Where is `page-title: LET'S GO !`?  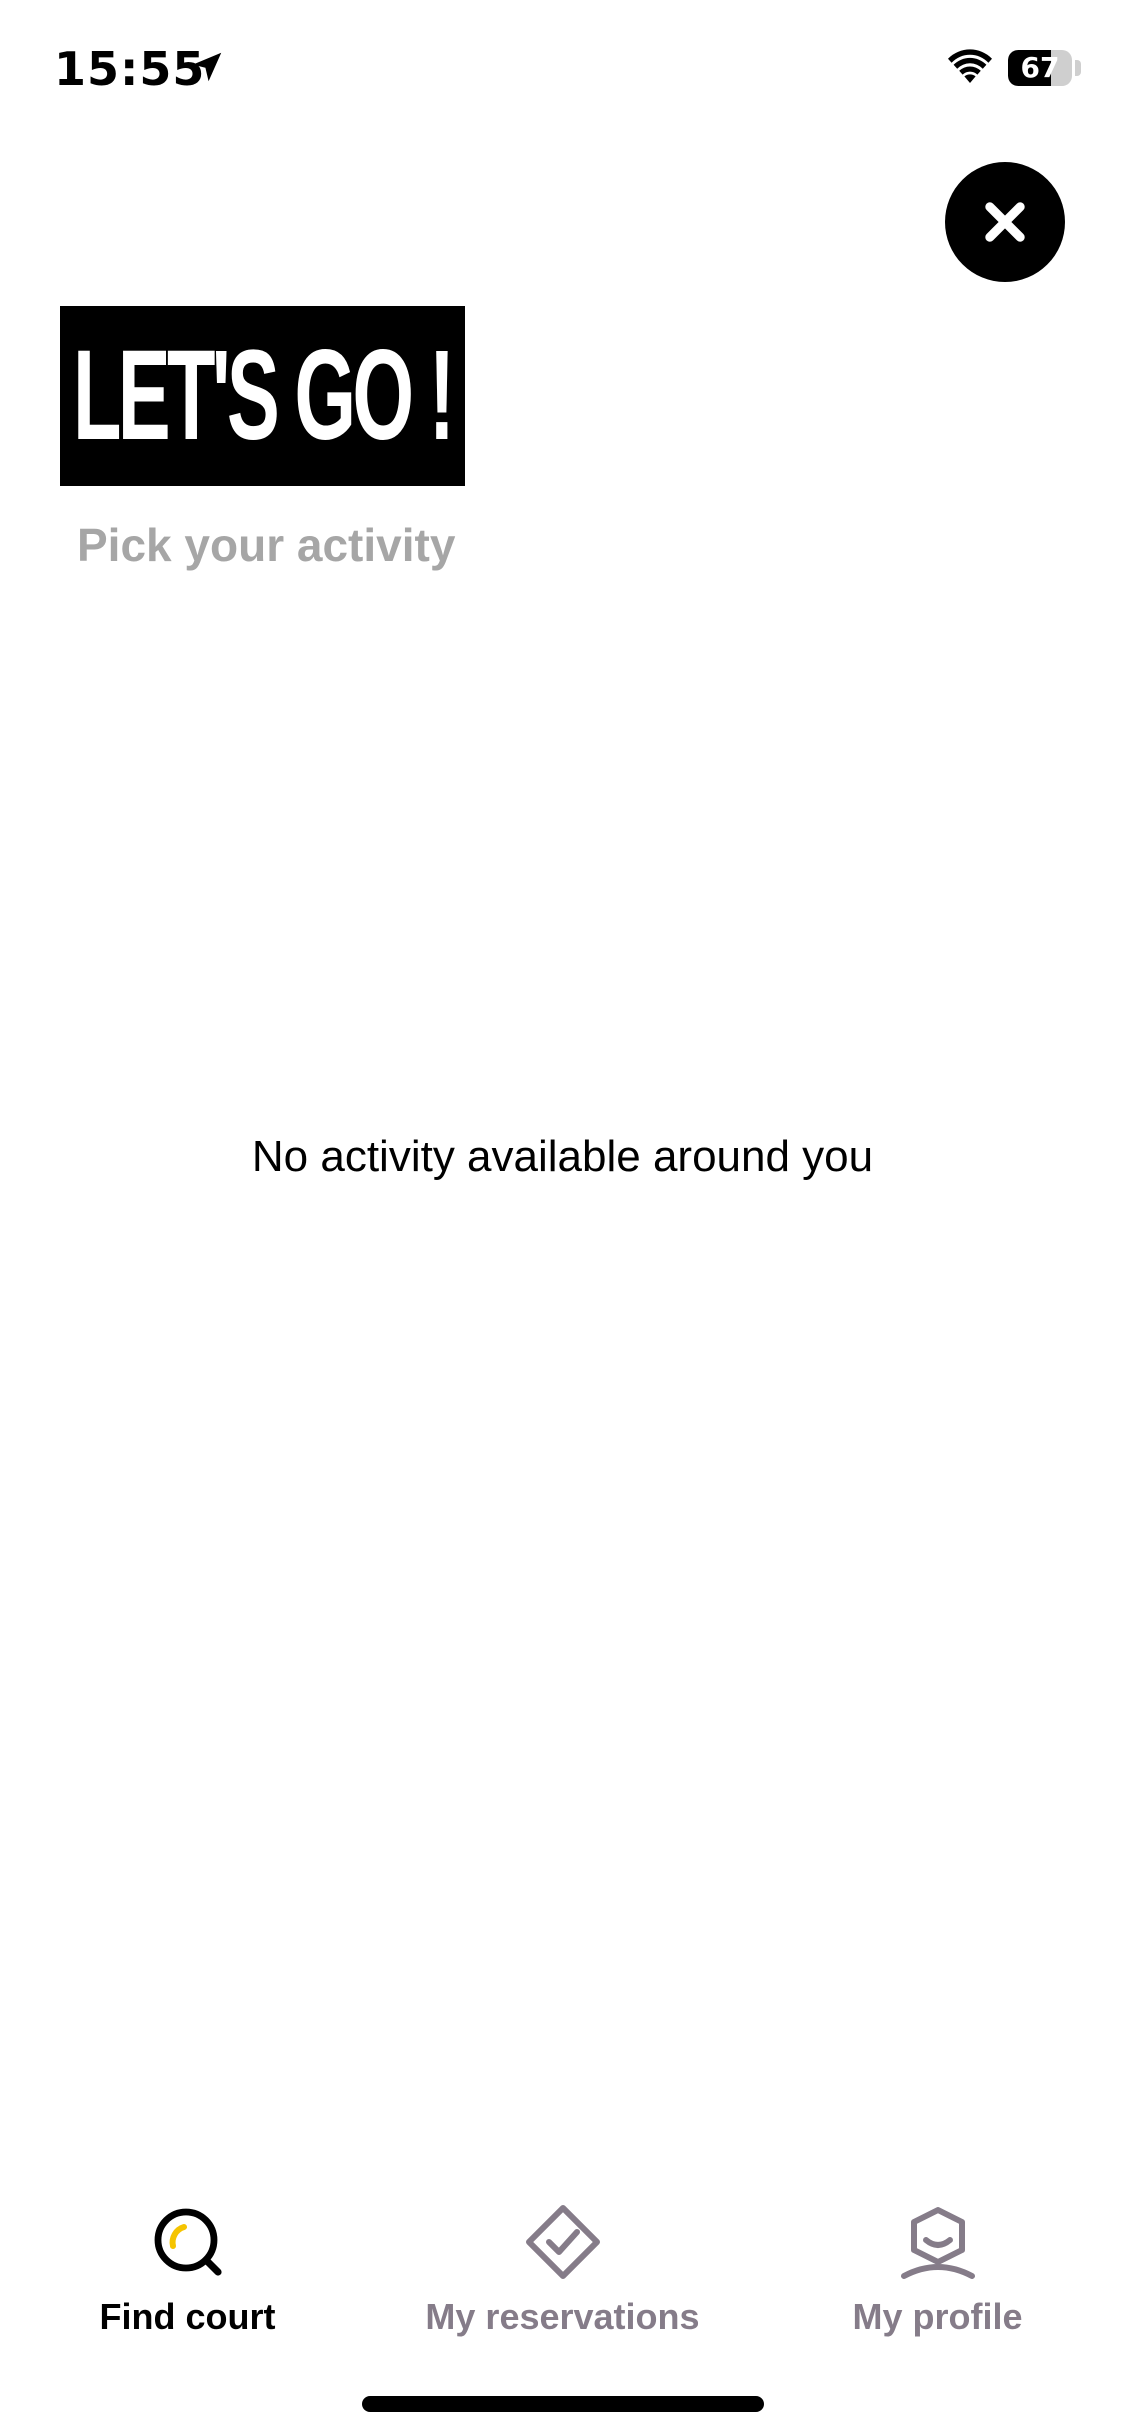 page-title: LET'S GO ! is located at coordinates (264, 395).